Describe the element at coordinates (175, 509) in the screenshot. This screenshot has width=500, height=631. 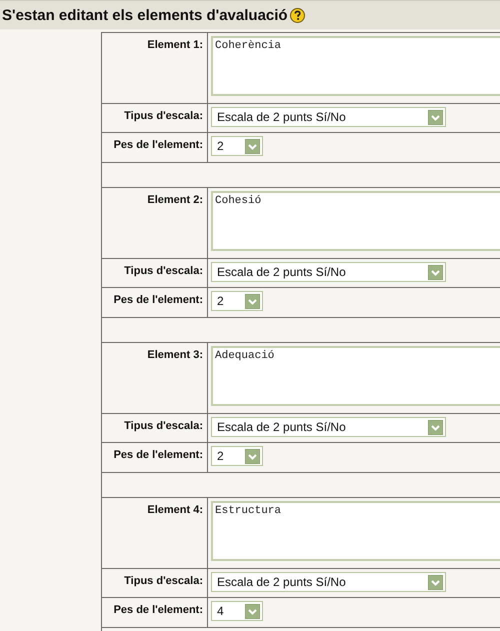
I see `element-label: Element 4:` at that location.